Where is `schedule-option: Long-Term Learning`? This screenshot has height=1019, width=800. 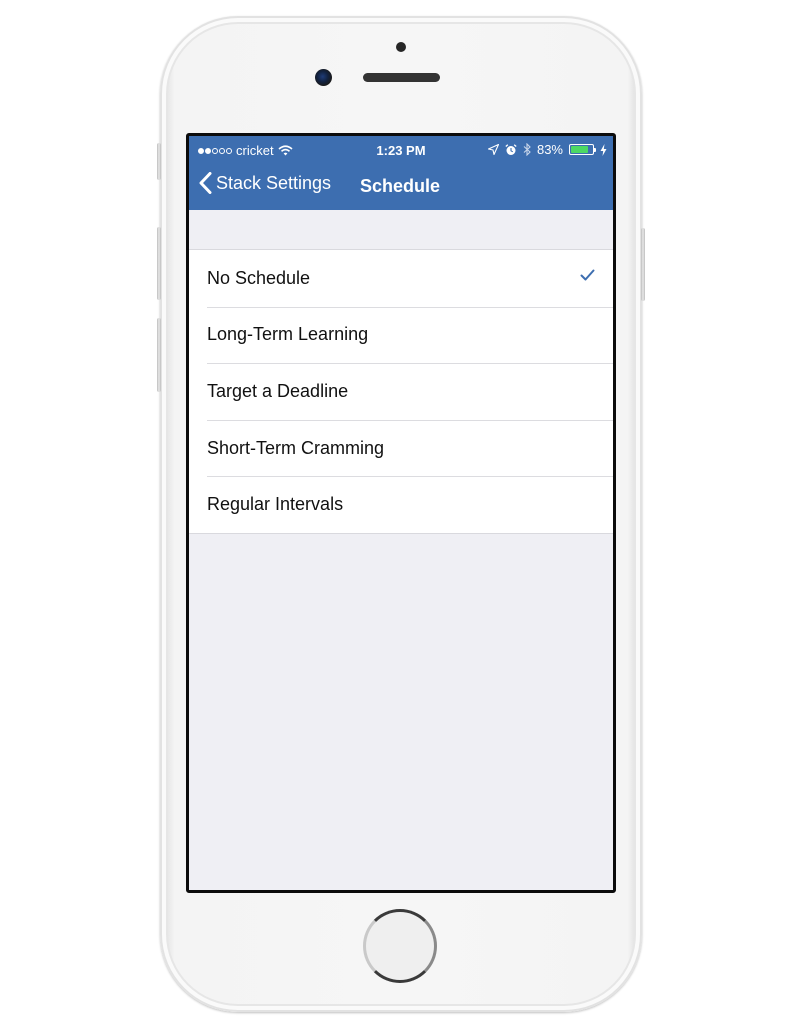 schedule-option: Long-Term Learning is located at coordinates (401, 335).